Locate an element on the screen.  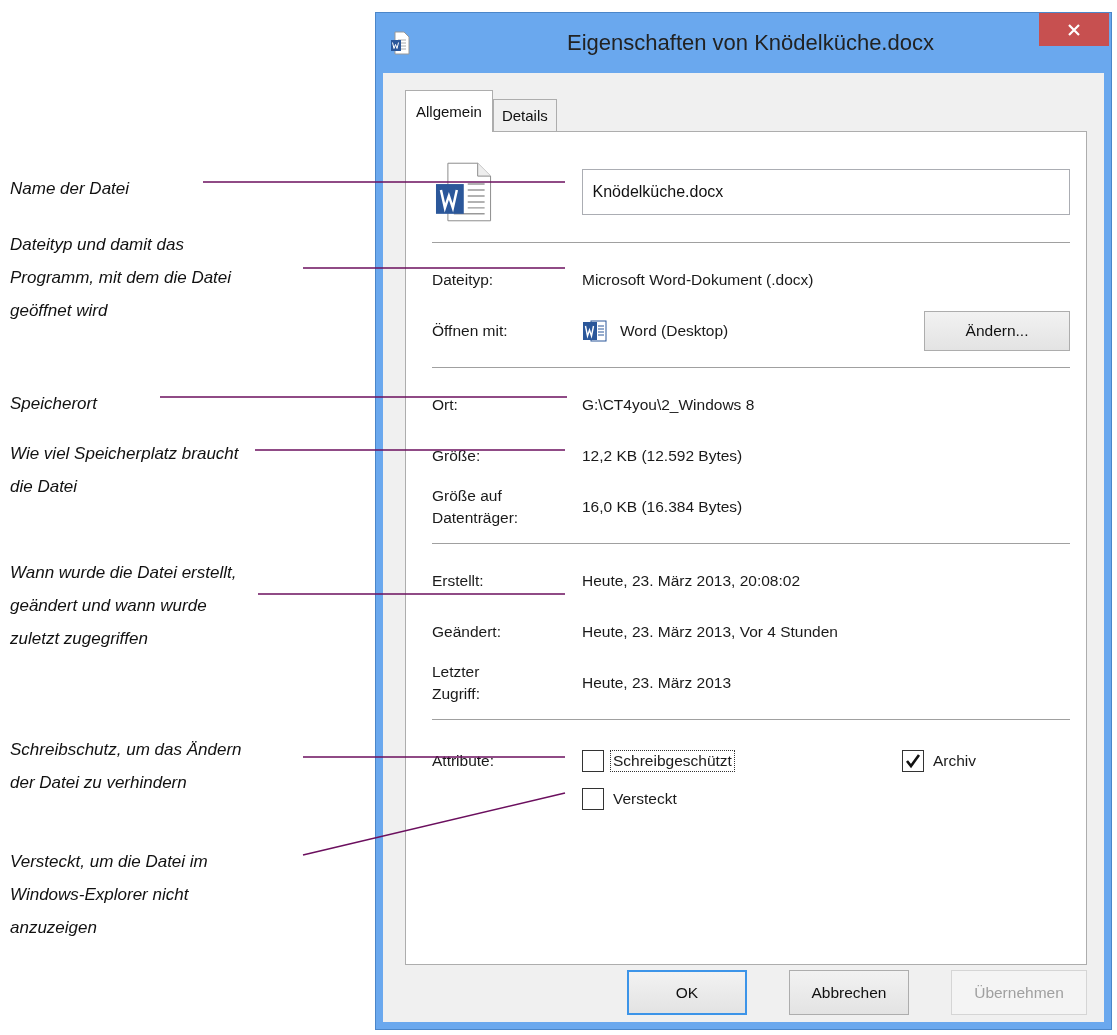
close-button is located at coordinates (1074, 29).